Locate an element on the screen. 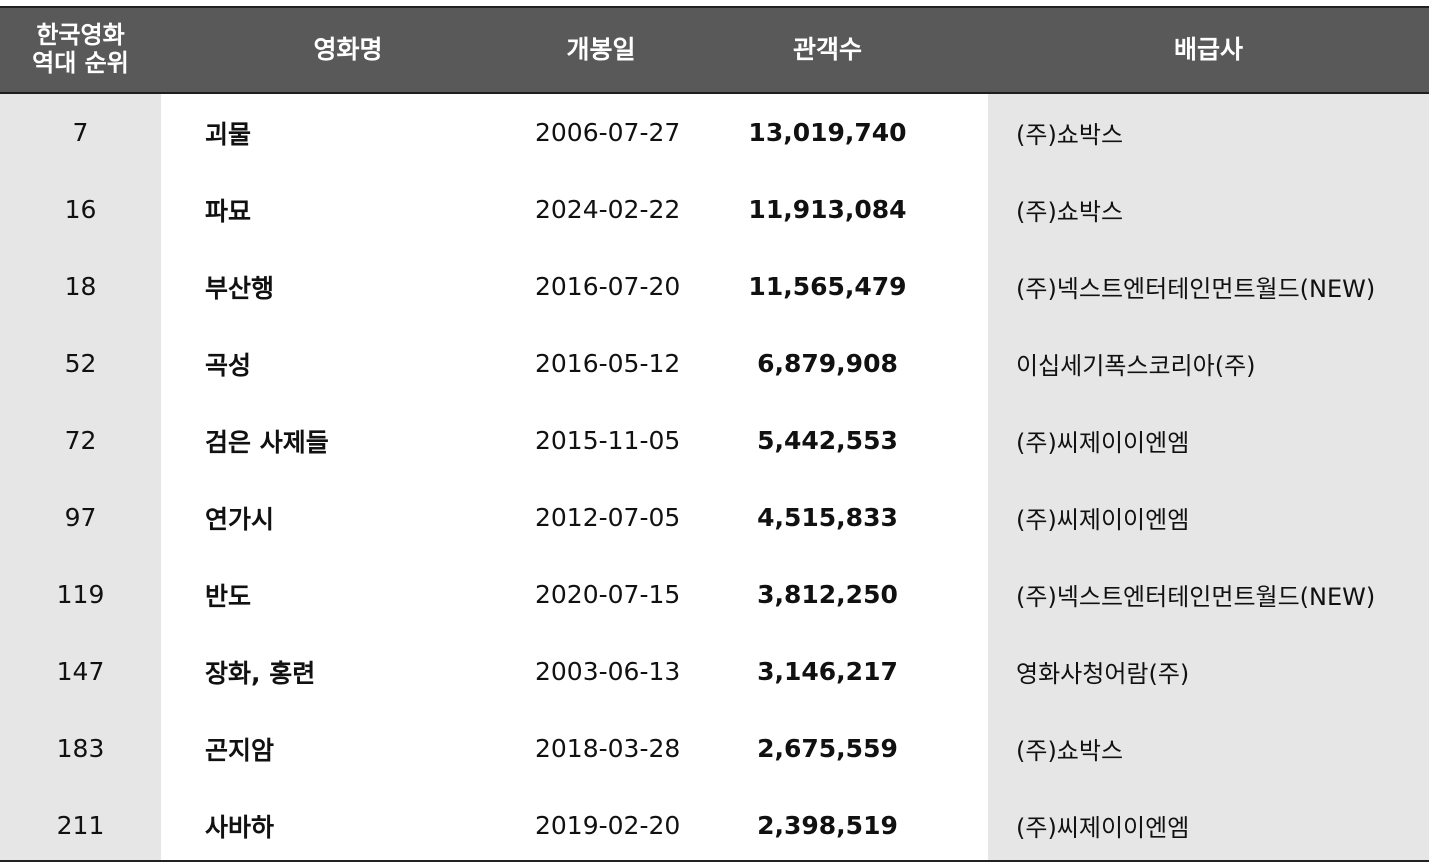  table-row: 16 파묘 2024-02-22 11,913,084 (주)쇼박스 is located at coordinates (714, 209).